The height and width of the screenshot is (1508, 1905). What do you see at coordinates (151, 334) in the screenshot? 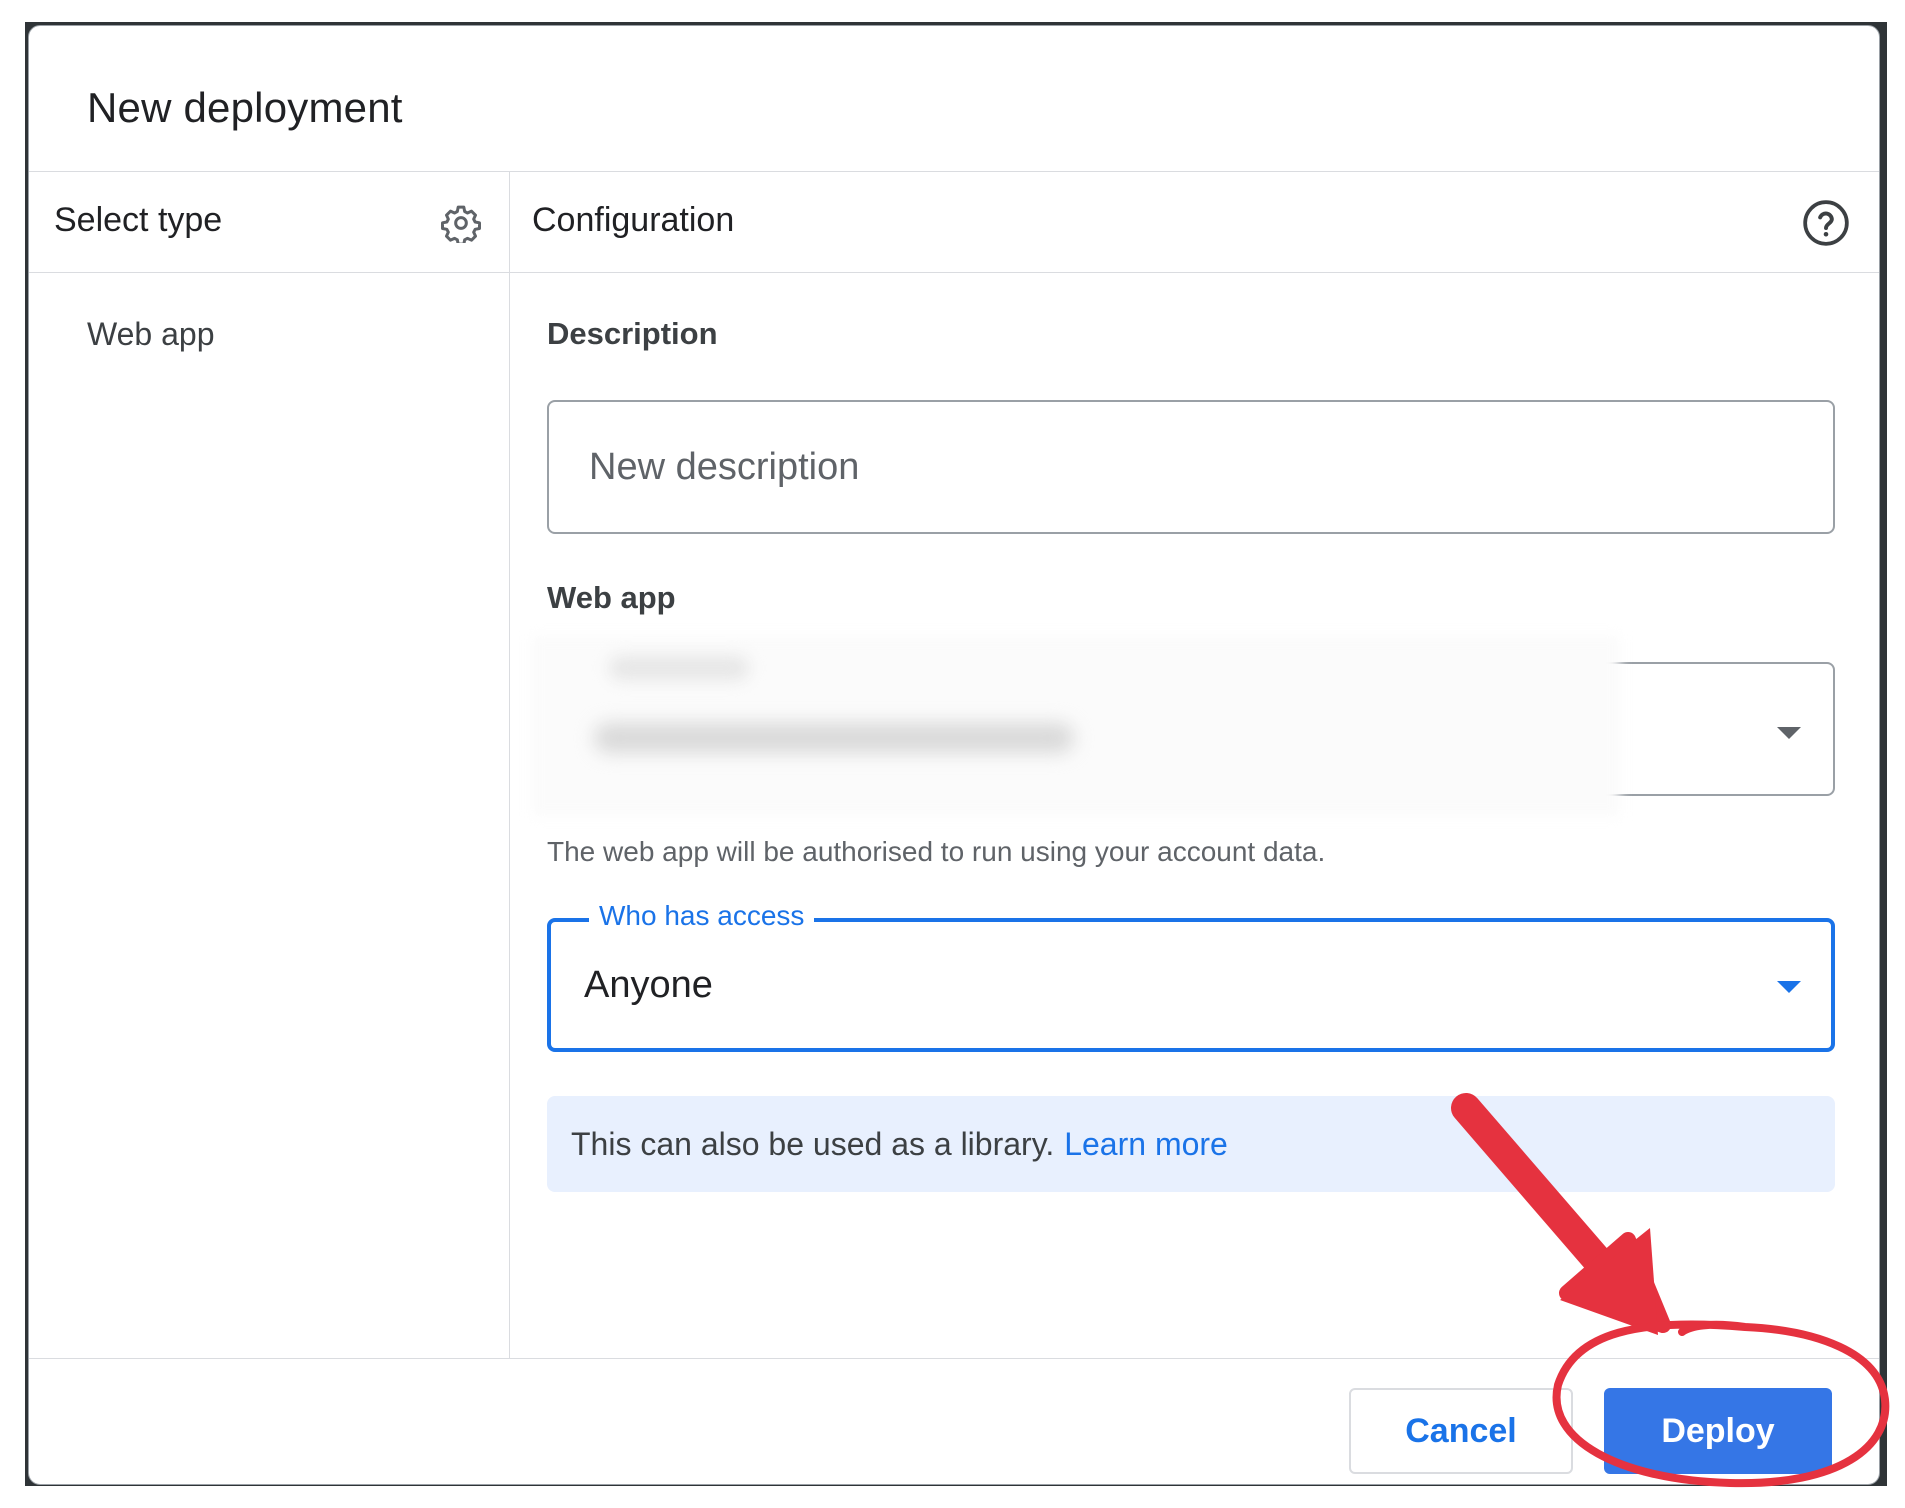
I see `sidebar-item-web-app: Web app` at bounding box center [151, 334].